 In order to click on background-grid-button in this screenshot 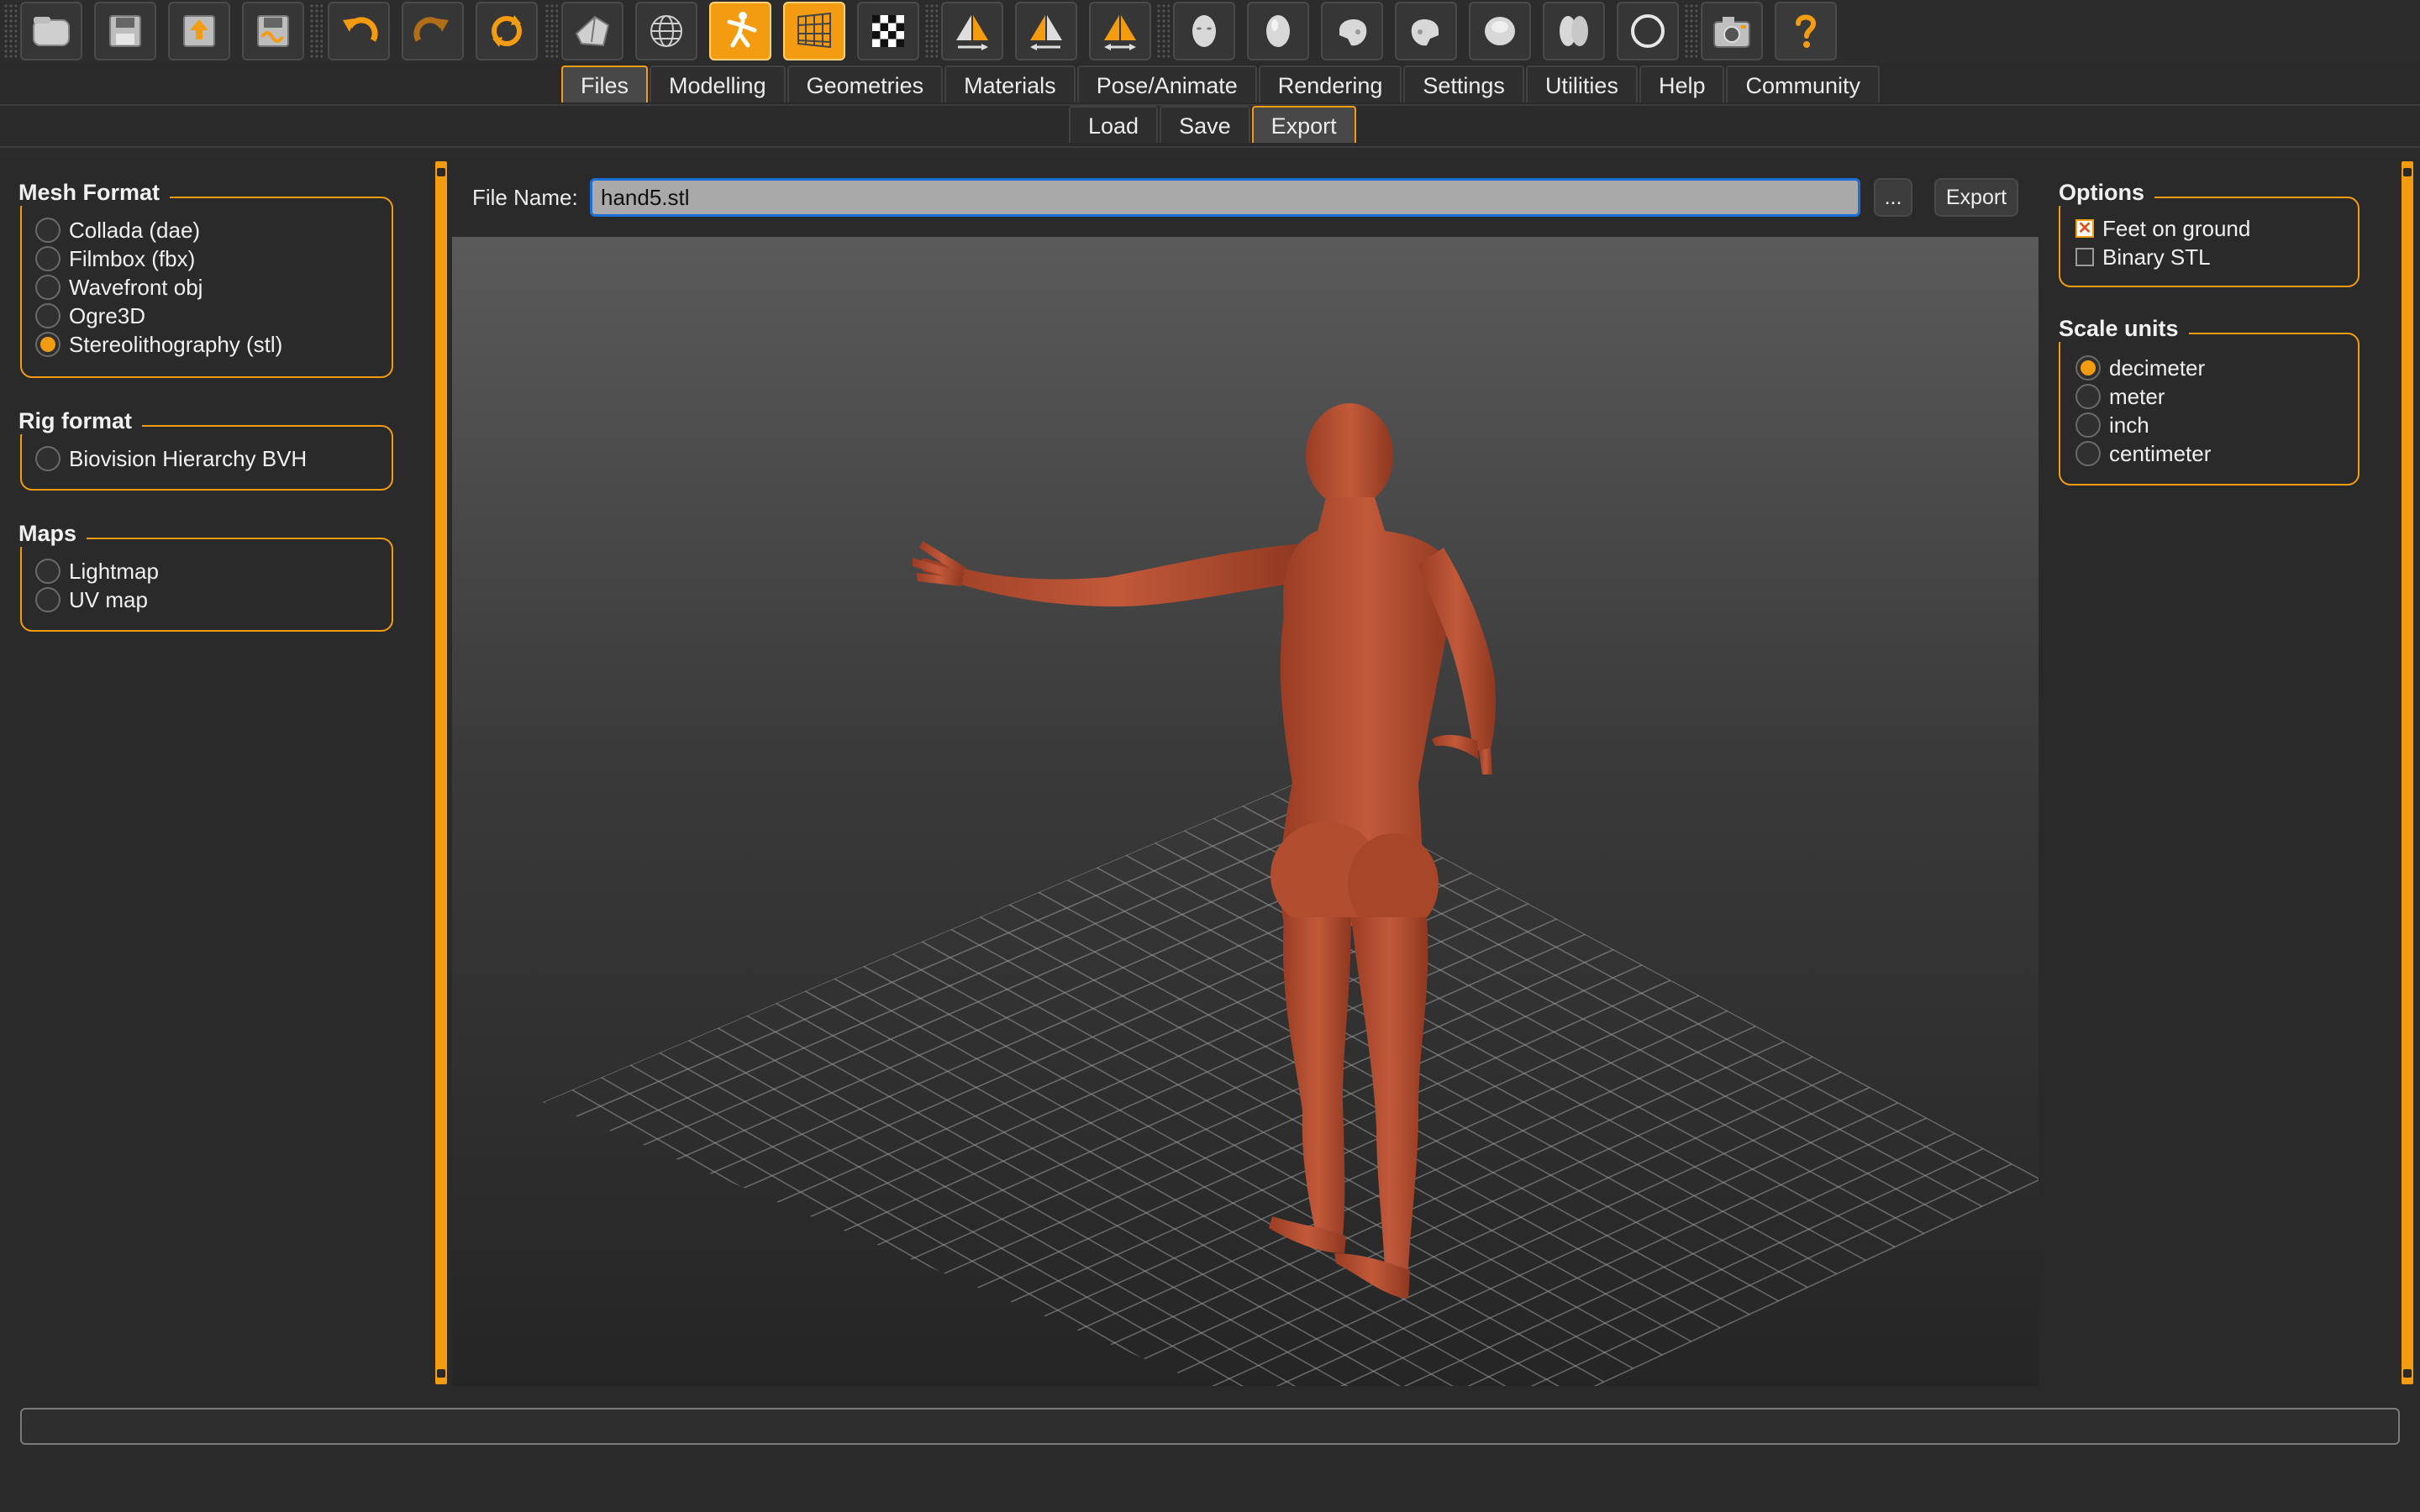, I will do `click(814, 31)`.